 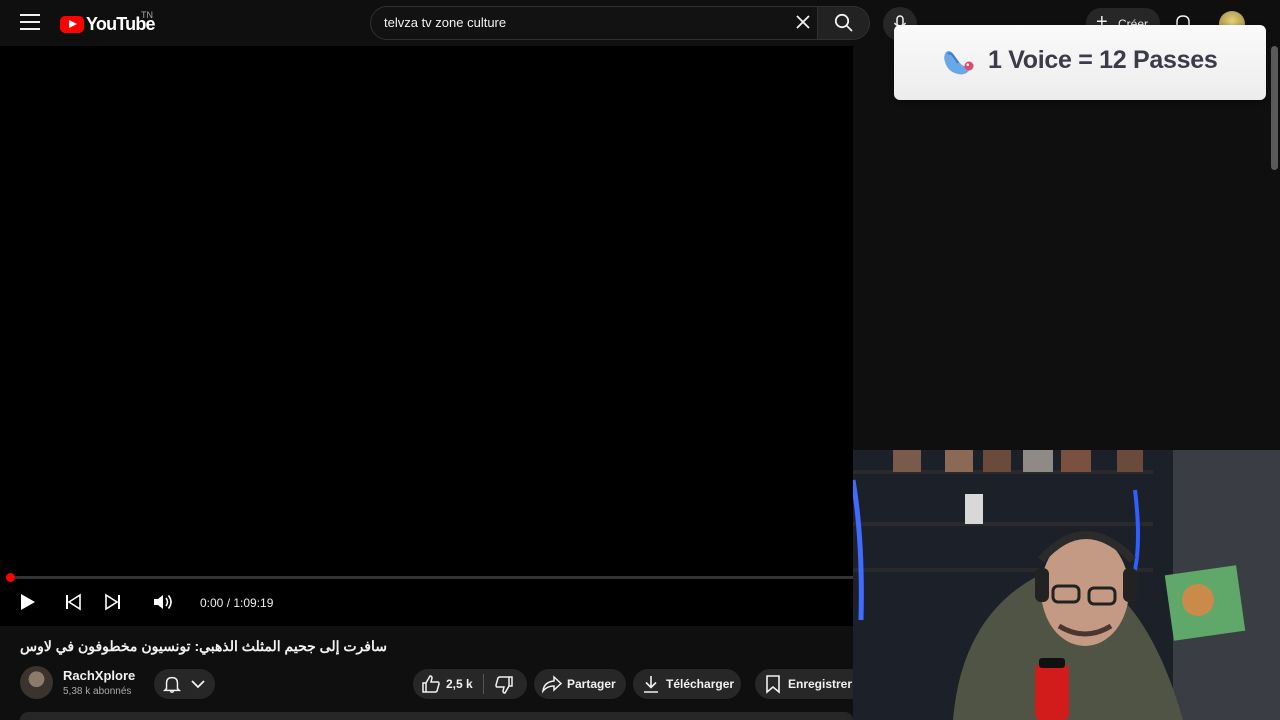 What do you see at coordinates (164, 602) in the screenshot?
I see `volume-icon` at bounding box center [164, 602].